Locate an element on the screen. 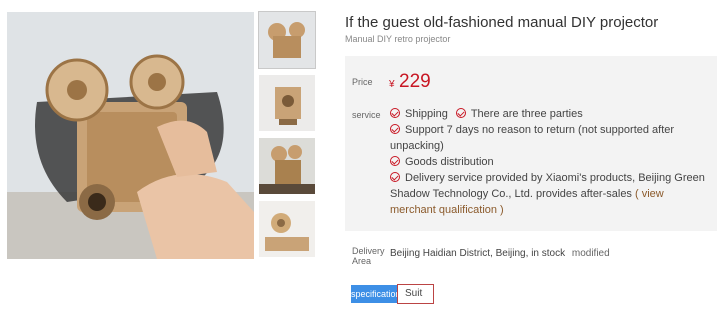  price-value: 229 is located at coordinates (415, 81).